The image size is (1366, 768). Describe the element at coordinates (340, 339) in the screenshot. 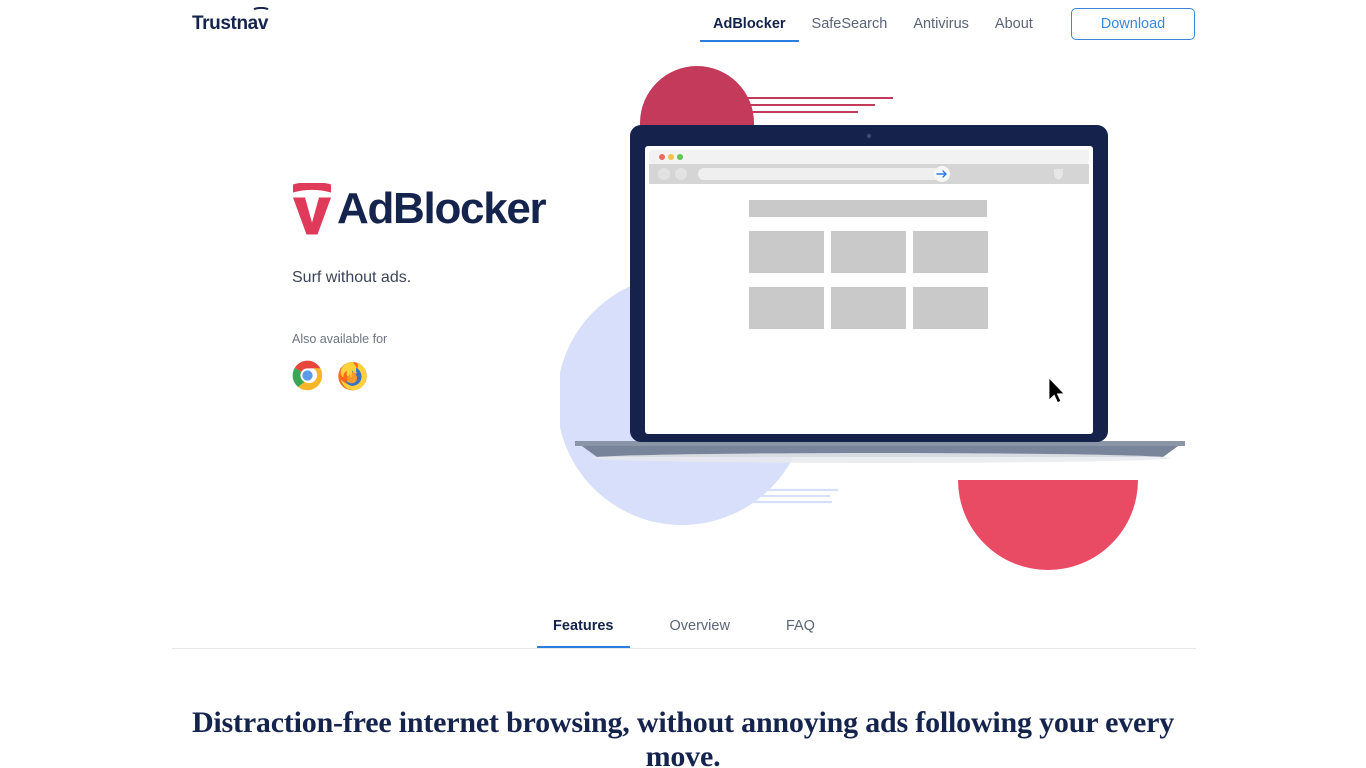

I see `availability-label: Also available for` at that location.